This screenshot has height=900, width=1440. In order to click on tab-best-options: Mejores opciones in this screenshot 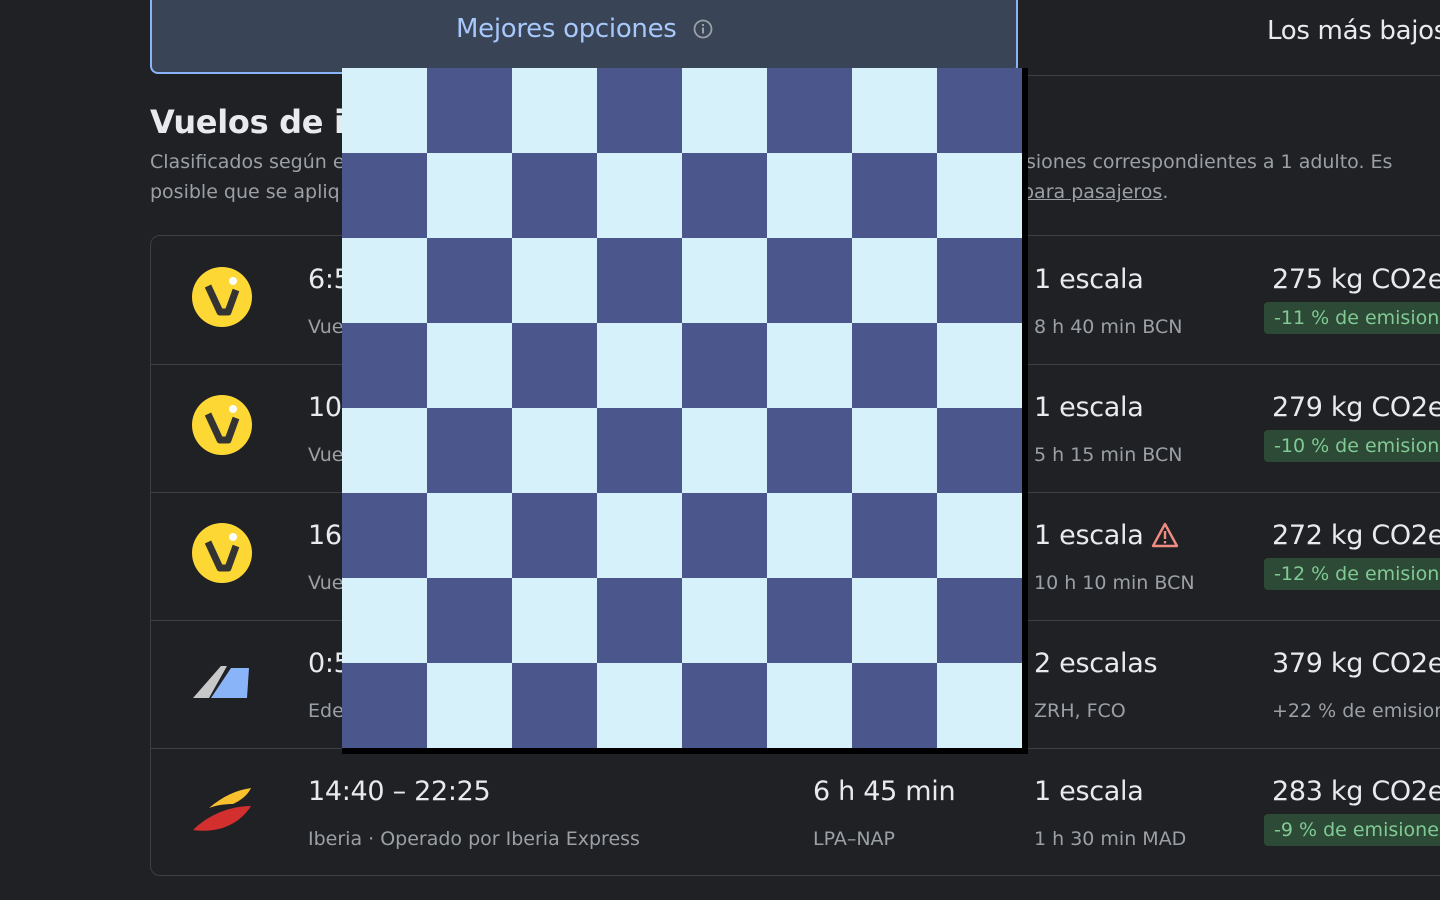, I will do `click(584, 37)`.